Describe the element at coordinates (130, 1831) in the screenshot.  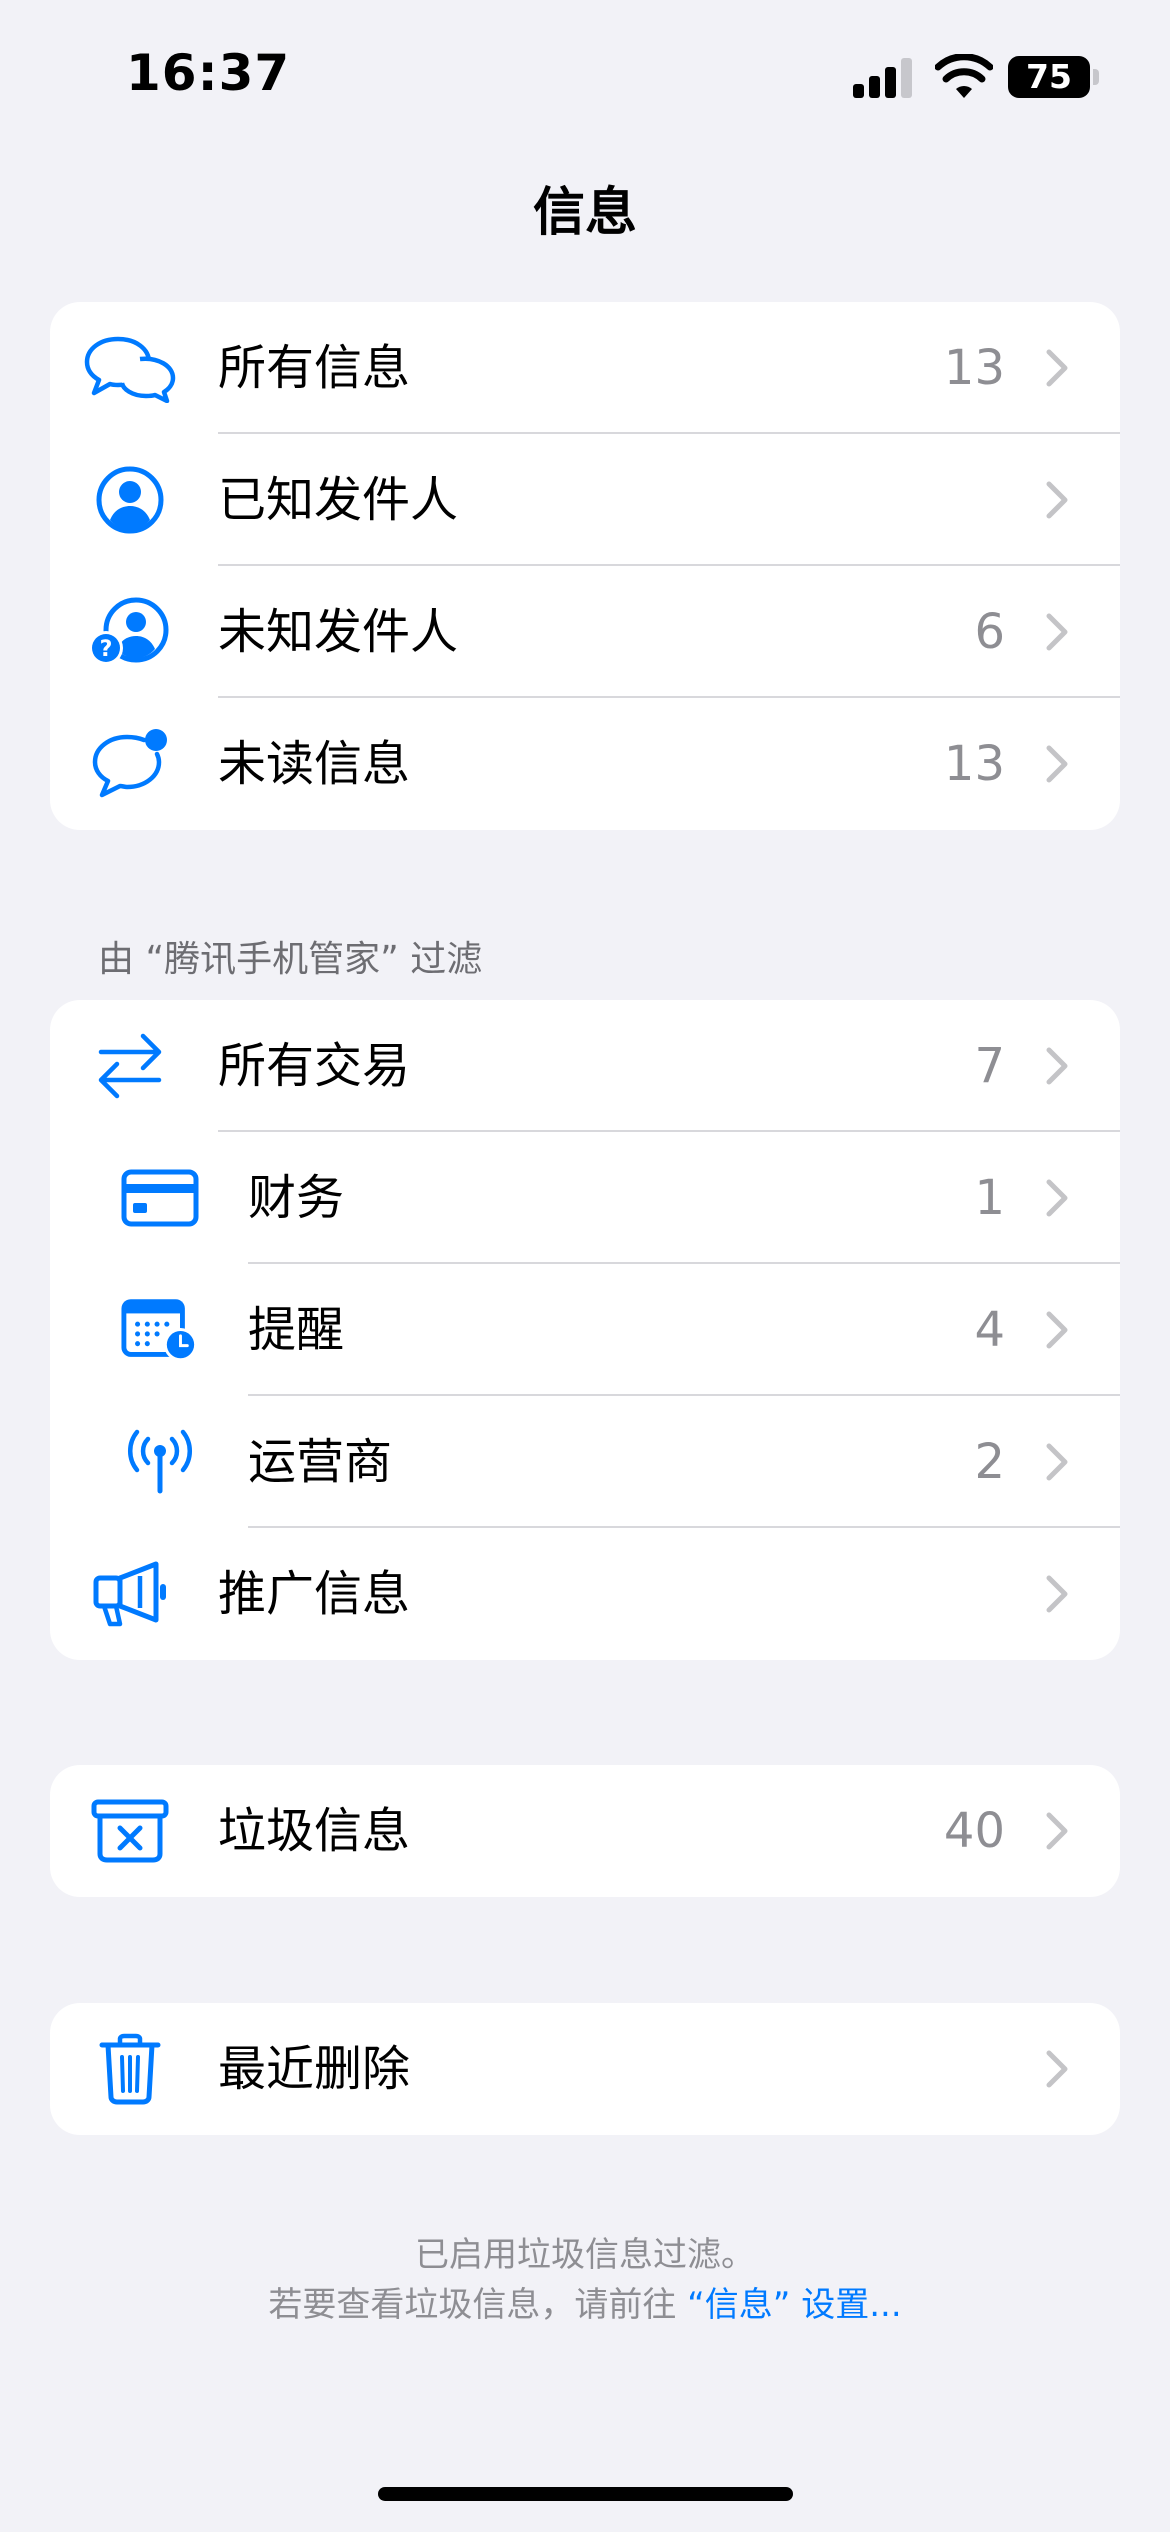
I see `junk-box-icon` at that location.